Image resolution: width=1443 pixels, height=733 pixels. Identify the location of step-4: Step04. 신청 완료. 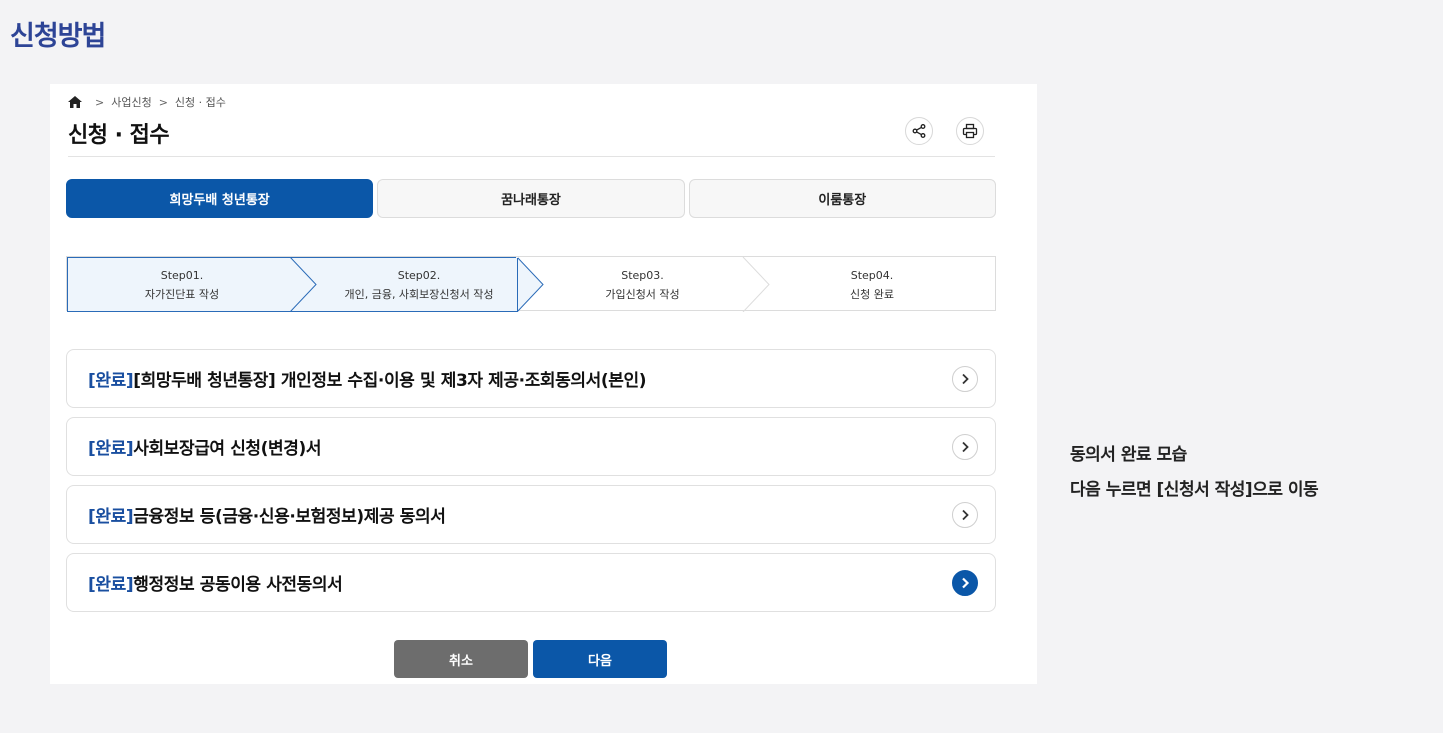
(872, 285).